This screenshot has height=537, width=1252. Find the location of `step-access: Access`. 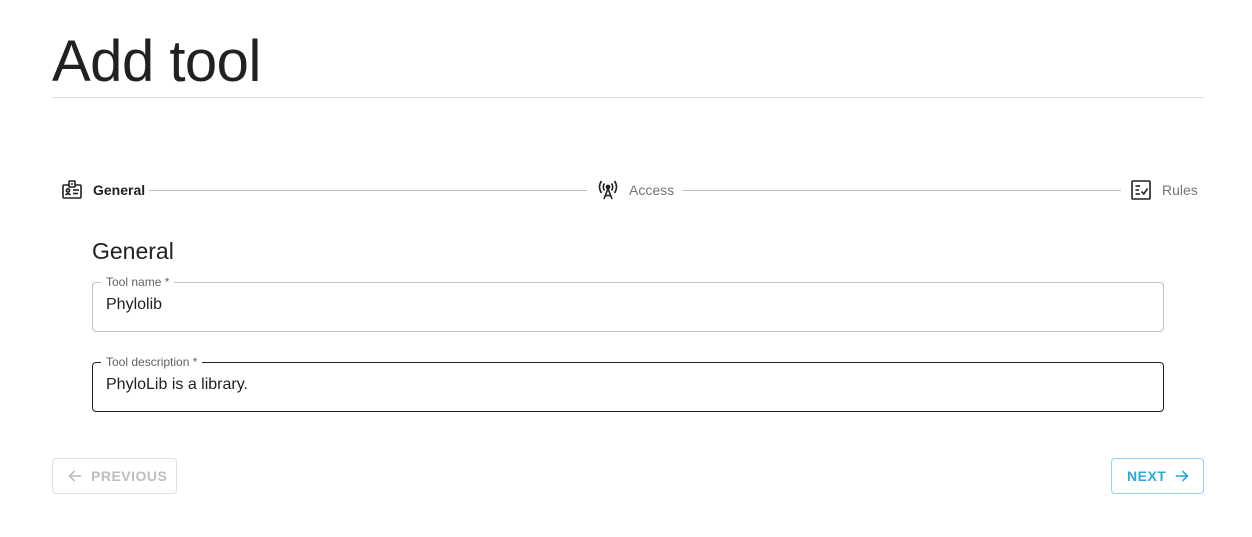

step-access: Access is located at coordinates (635, 190).